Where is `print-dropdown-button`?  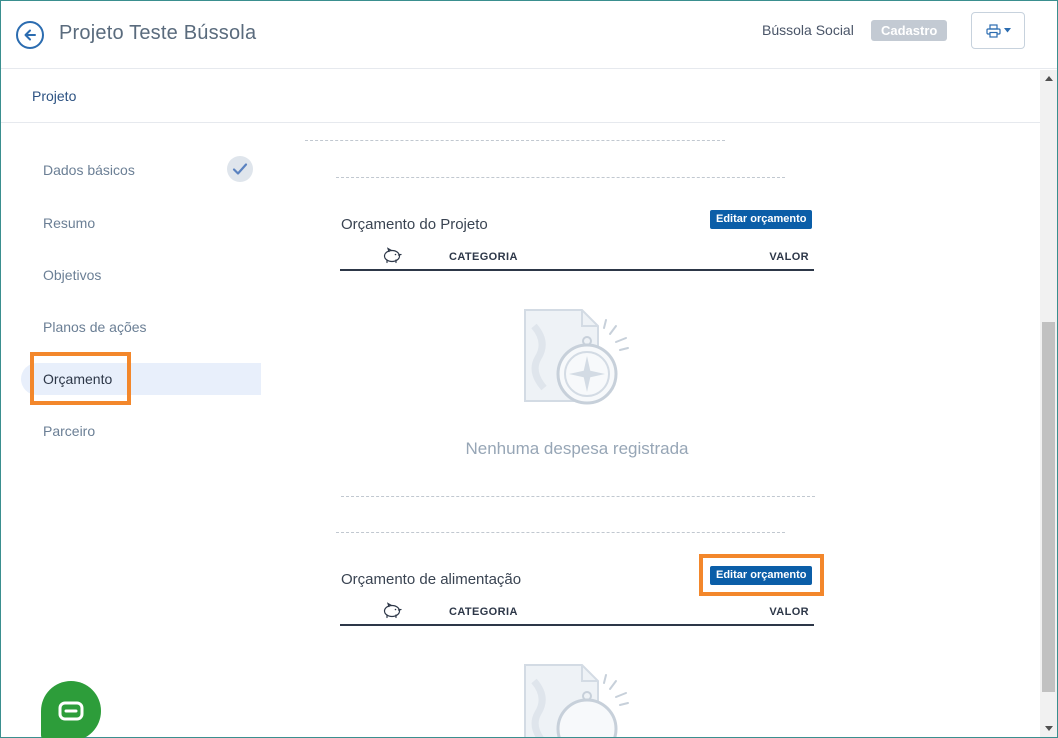
print-dropdown-button is located at coordinates (998, 30).